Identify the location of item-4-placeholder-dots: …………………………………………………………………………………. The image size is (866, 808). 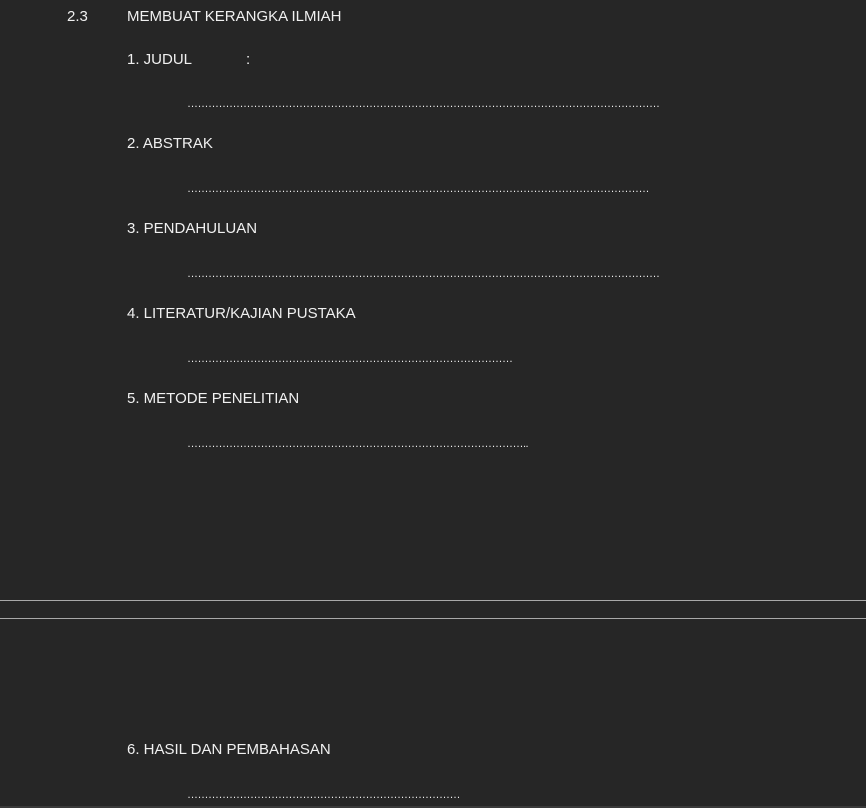
(367, 359).